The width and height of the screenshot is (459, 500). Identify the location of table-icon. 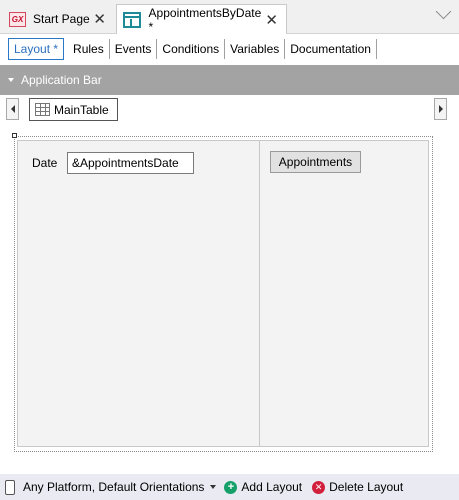
(42, 109).